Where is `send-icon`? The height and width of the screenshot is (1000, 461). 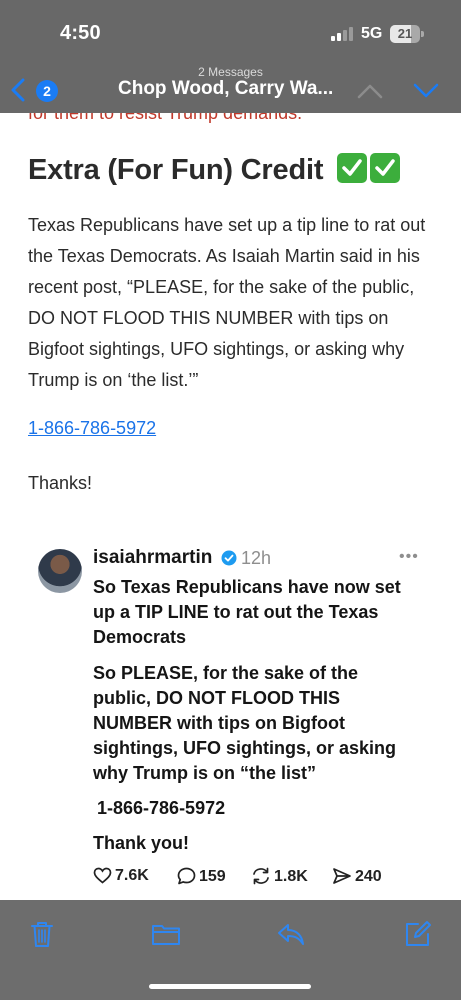 send-icon is located at coordinates (342, 876).